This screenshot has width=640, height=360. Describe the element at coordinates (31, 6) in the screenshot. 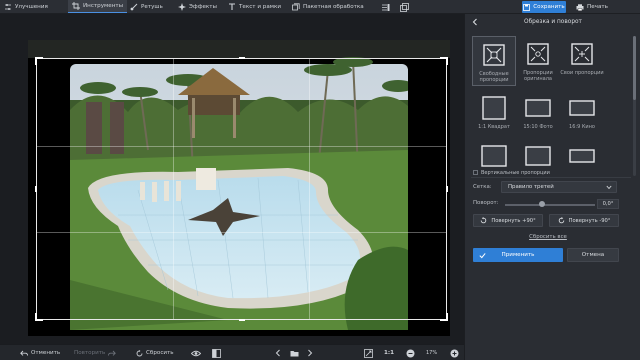

I see `tab-enhancements-label: Улучшения` at that location.